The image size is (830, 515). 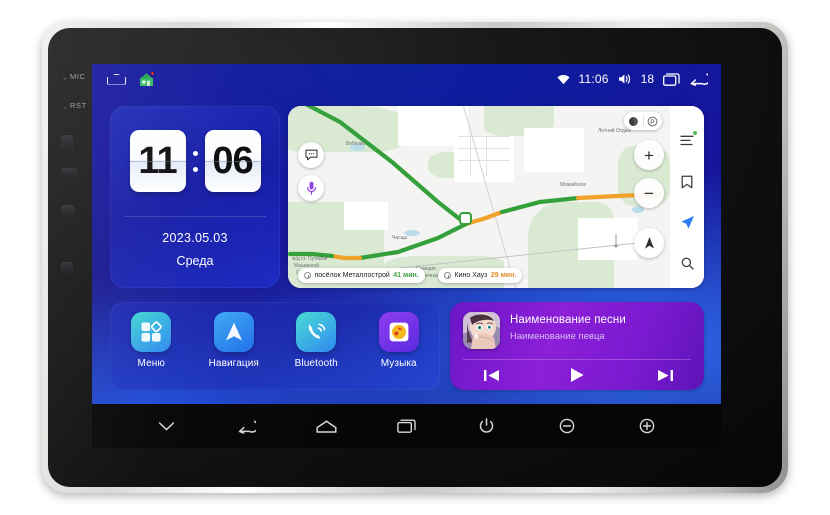 I want to click on app-dock: Меню Навигация Bluetooth Музыка, so click(x=275, y=346).